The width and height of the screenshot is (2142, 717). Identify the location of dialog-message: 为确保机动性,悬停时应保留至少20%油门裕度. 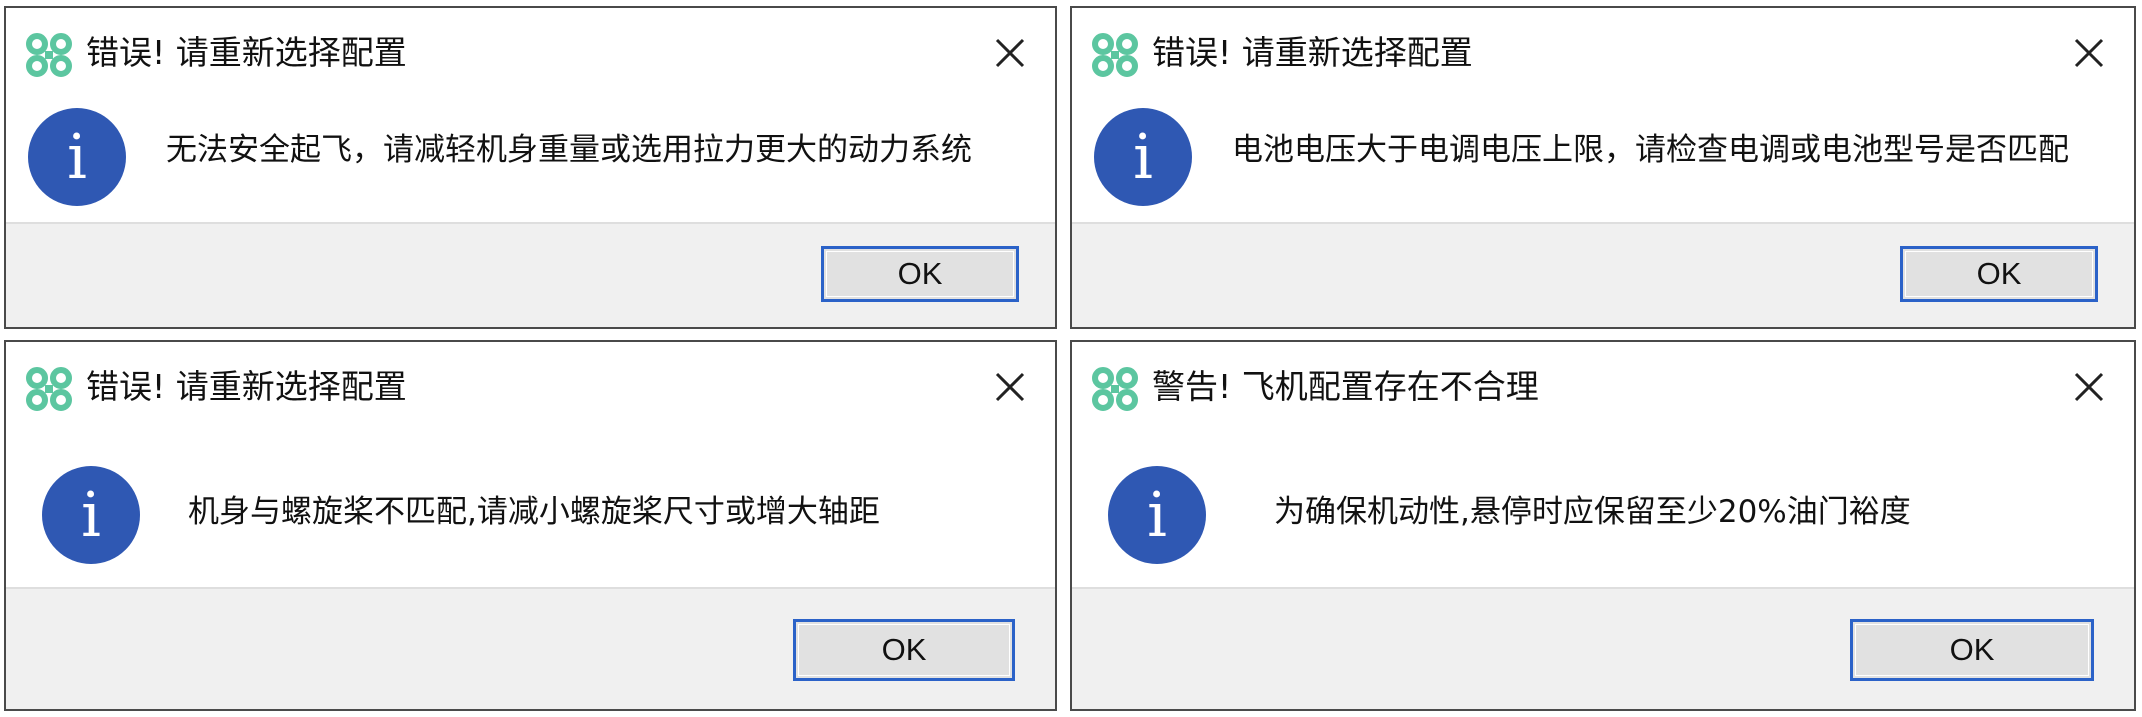
(1592, 512).